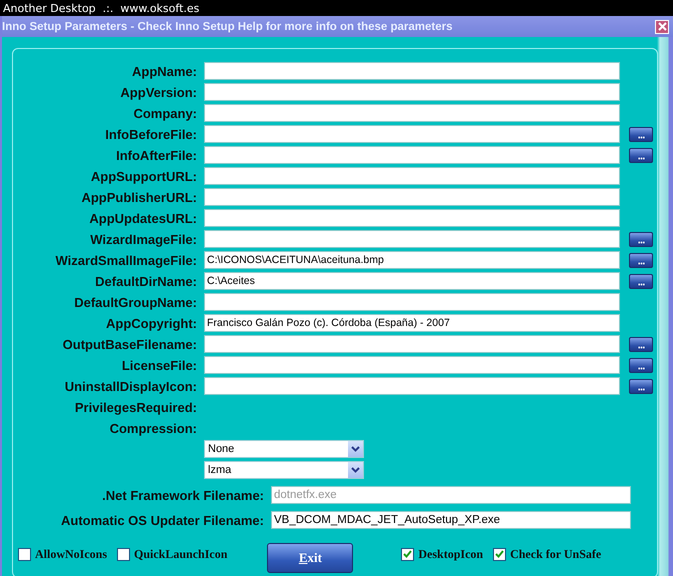  I want to click on checkbox-label: DesktopIcon, so click(451, 554).